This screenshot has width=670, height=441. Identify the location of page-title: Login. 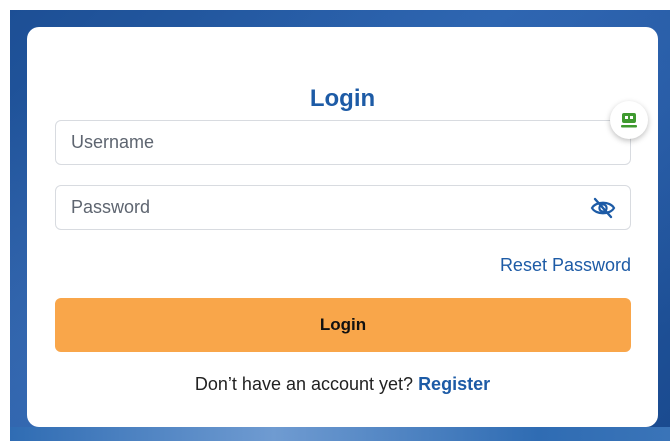
(342, 98).